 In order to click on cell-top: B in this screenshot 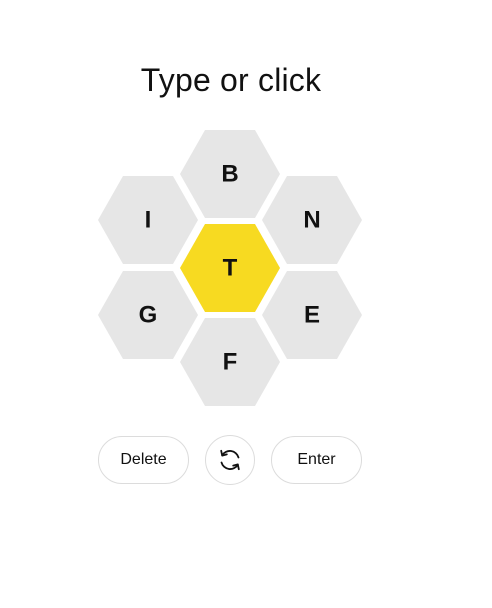, I will do `click(230, 174)`.